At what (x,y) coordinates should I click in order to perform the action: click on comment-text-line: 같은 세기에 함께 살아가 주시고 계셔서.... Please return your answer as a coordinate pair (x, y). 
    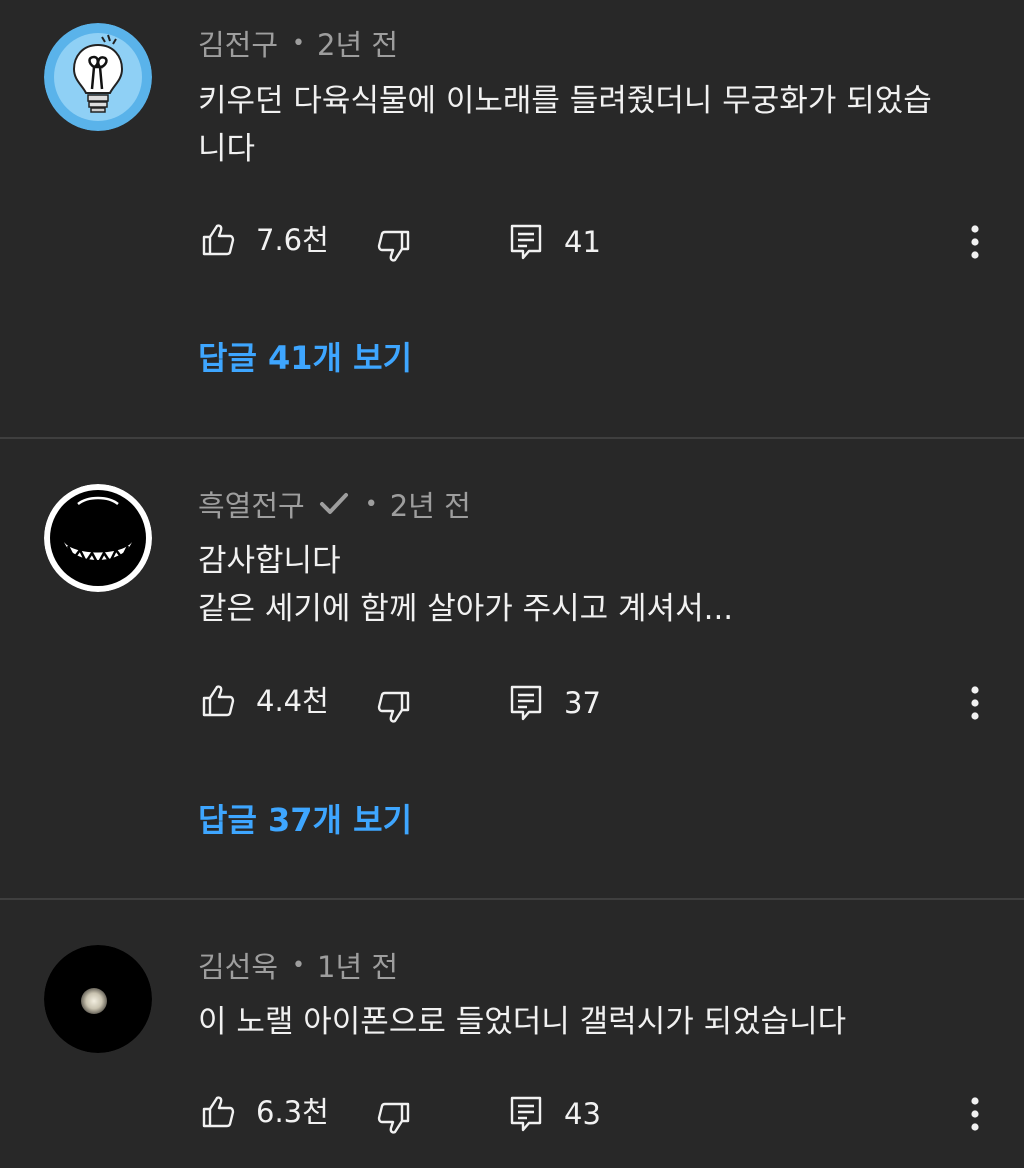
    Looking at the image, I should click on (466, 609).